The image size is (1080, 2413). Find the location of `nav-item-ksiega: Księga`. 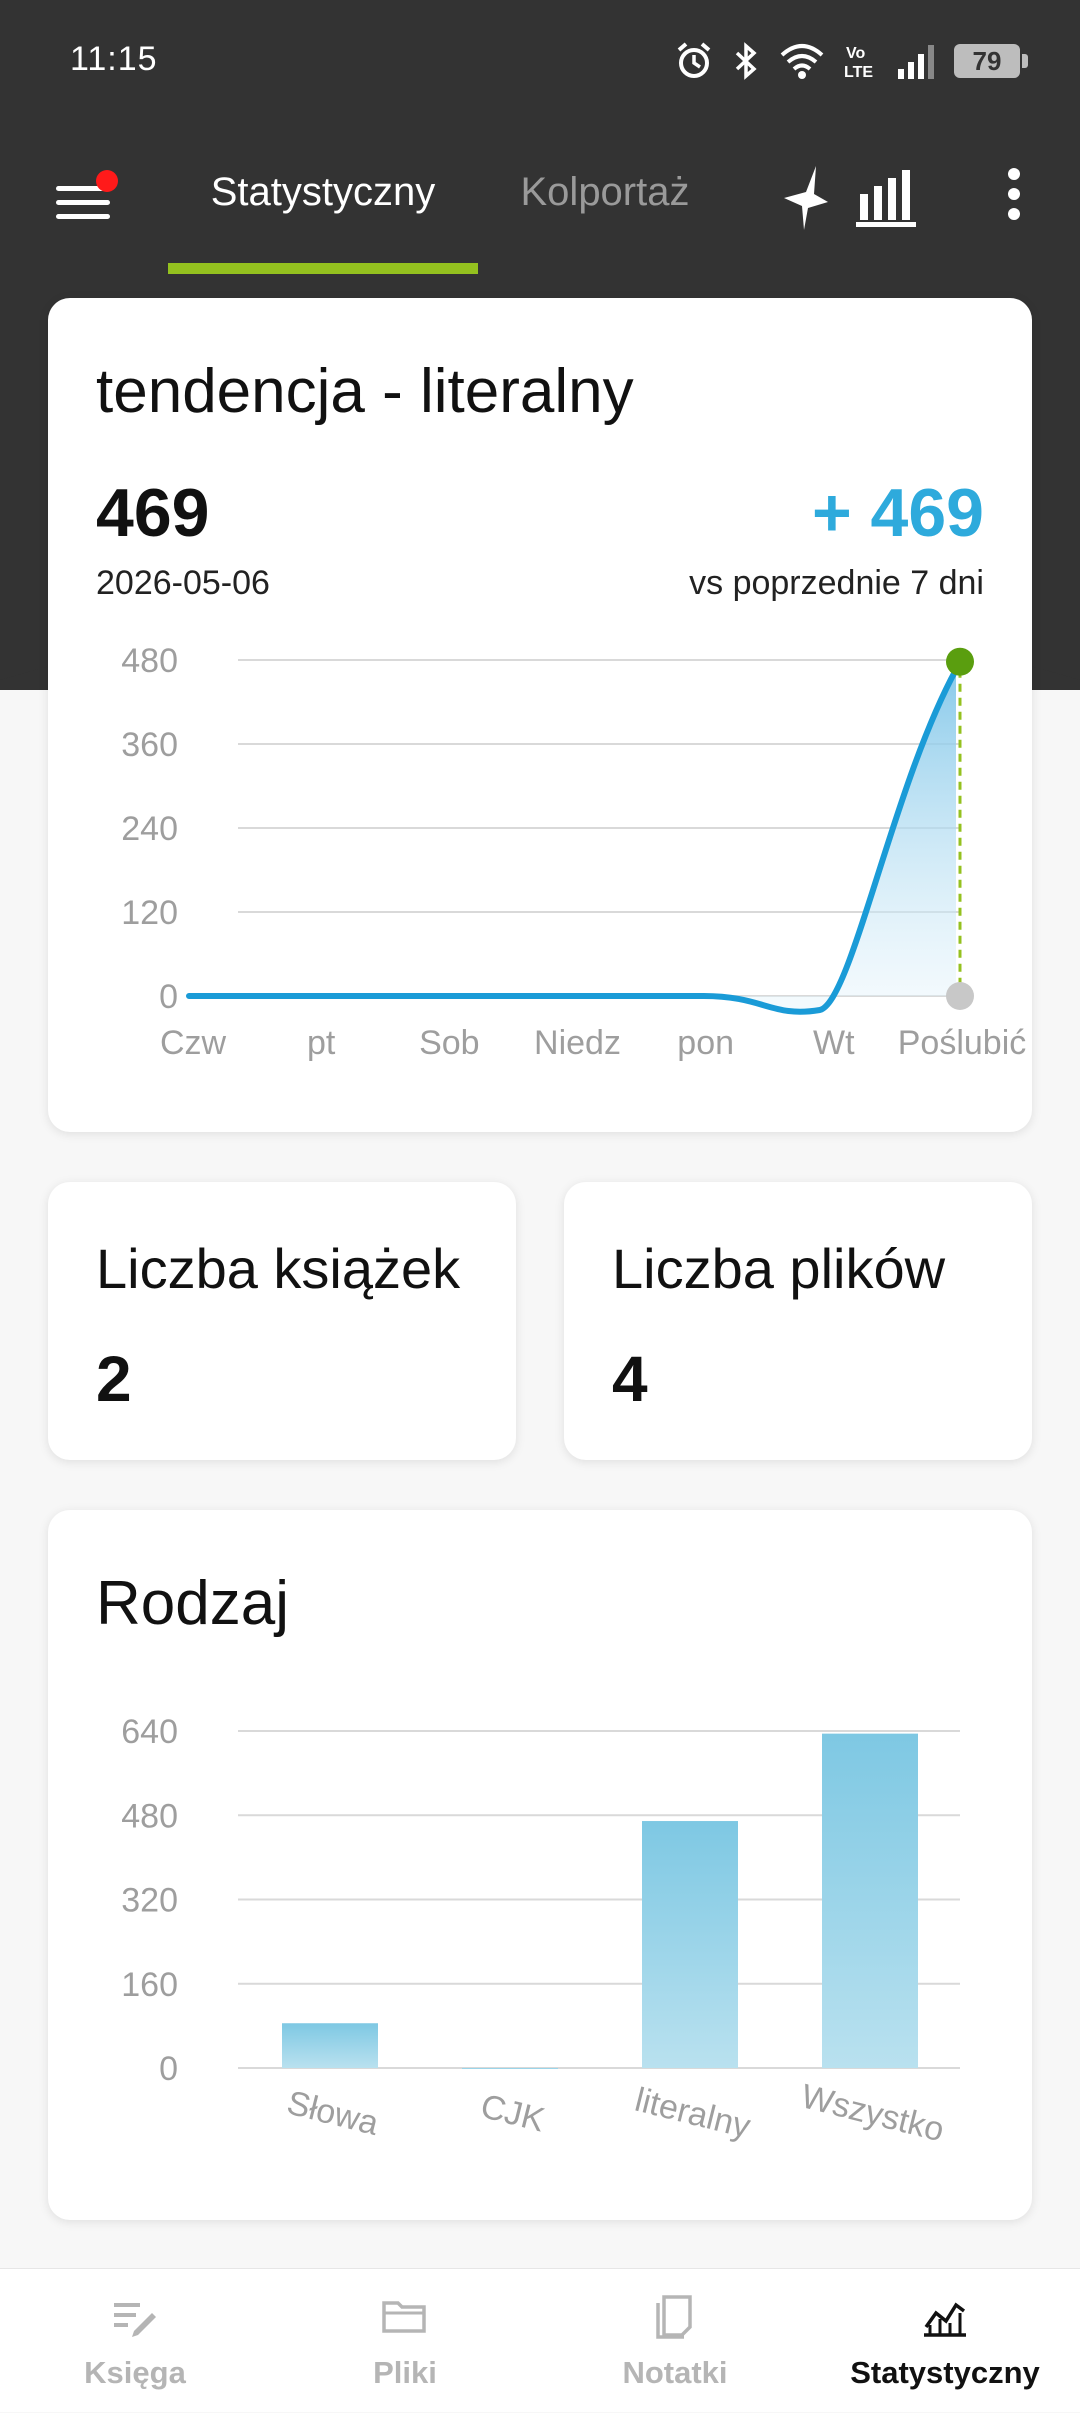

nav-item-ksiega: Księga is located at coordinates (135, 2341).